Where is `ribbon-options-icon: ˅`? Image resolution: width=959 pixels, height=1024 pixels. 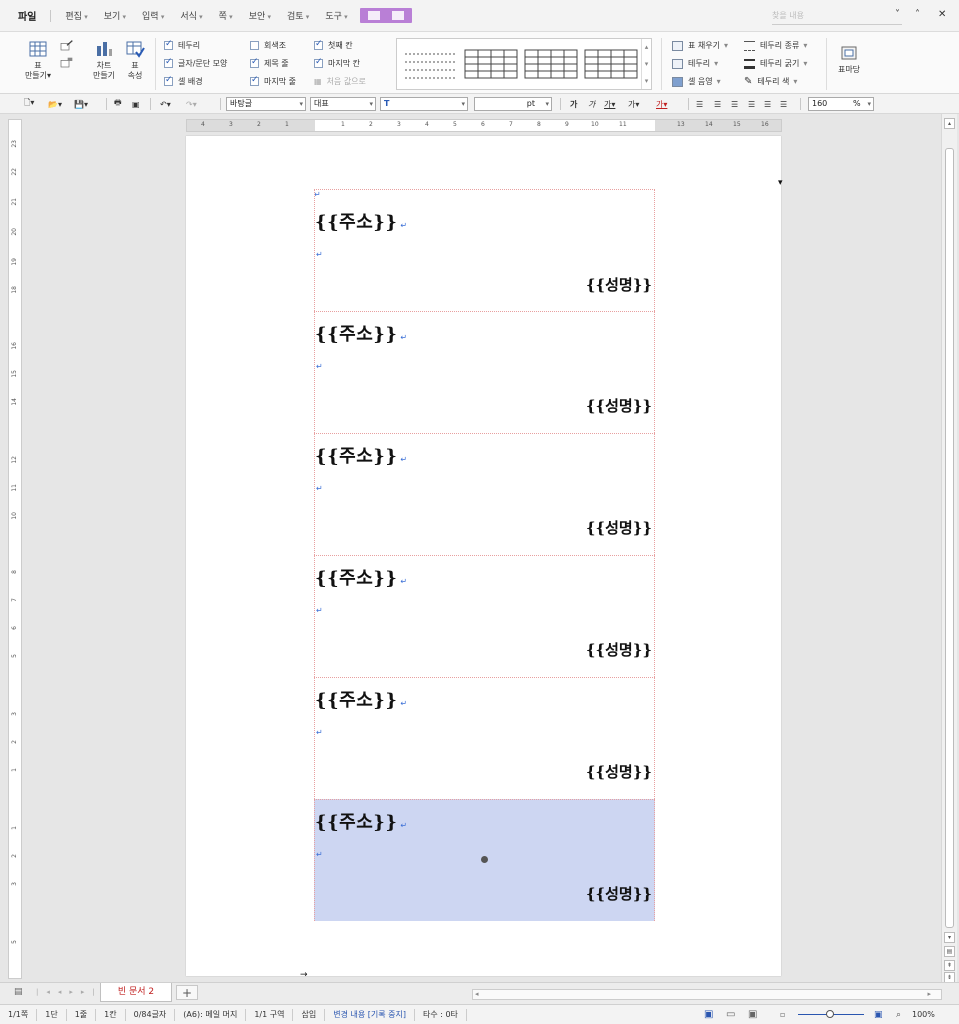 ribbon-options-icon: ˅ is located at coordinates (897, 14).